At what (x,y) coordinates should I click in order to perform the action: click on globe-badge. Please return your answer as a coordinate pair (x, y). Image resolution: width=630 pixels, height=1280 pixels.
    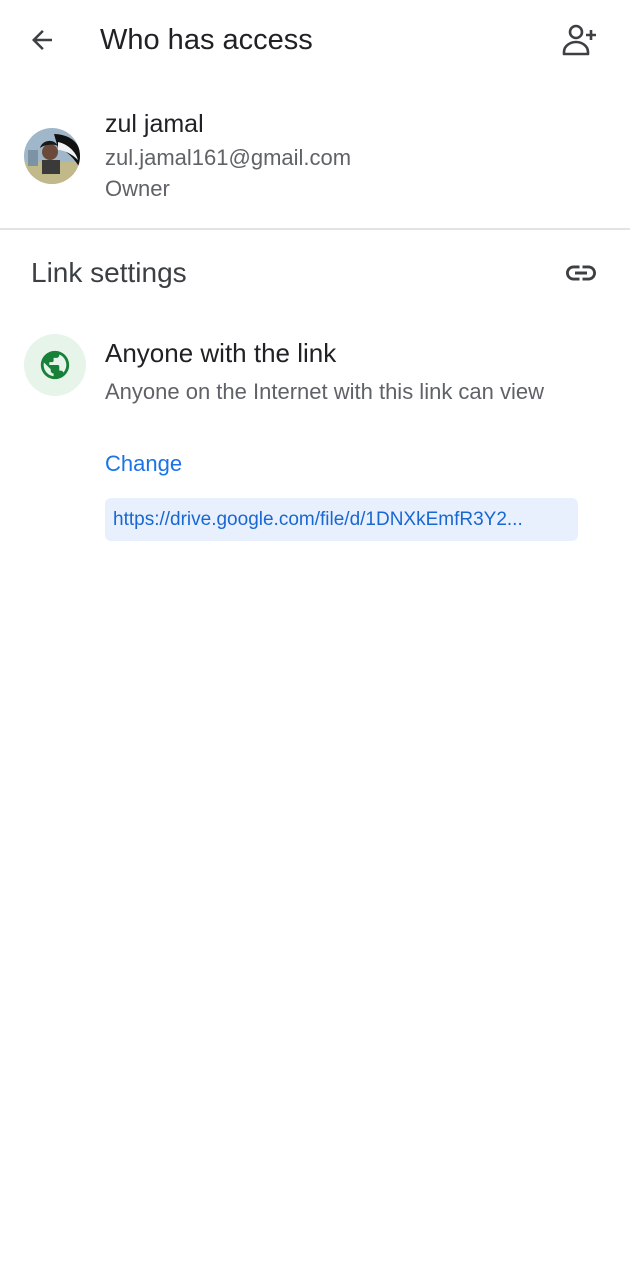
    Looking at the image, I should click on (55, 365).